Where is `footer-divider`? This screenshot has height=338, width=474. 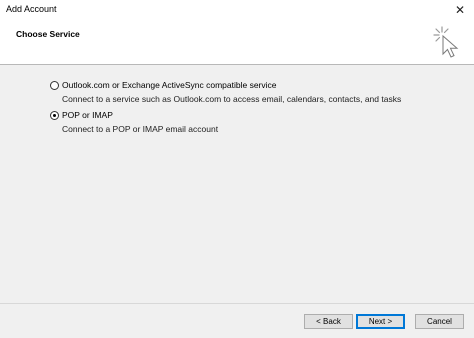 footer-divider is located at coordinates (237, 303).